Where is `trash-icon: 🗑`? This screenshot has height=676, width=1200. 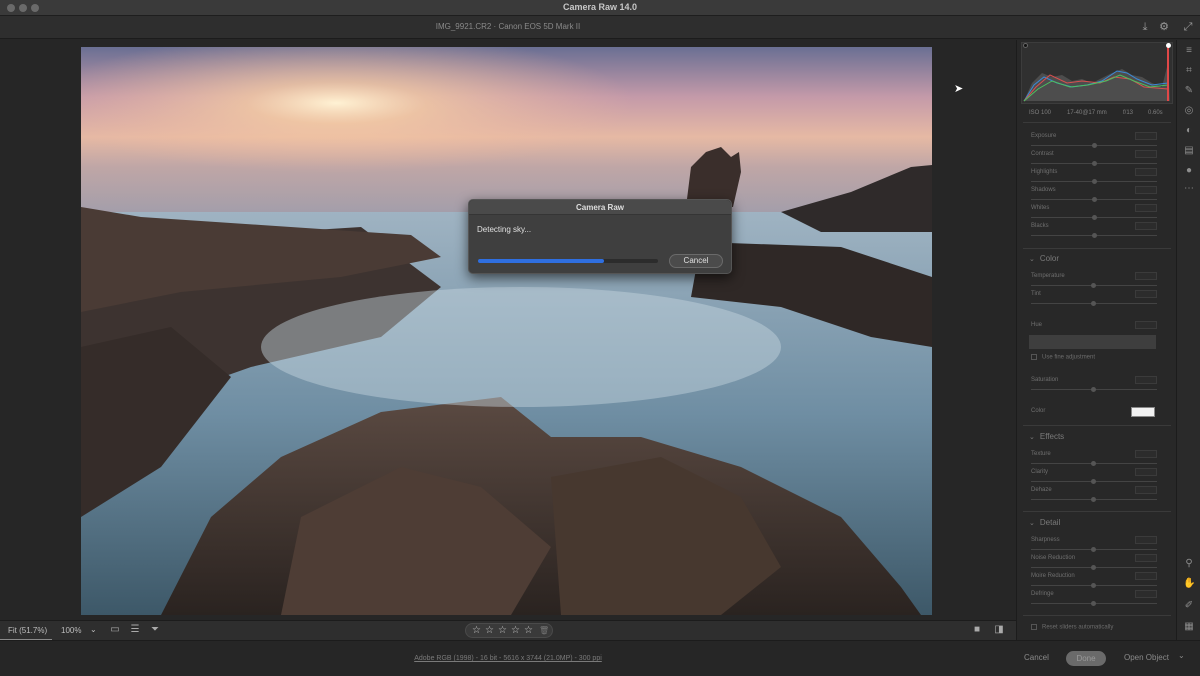
trash-icon: 🗑 is located at coordinates (544, 630).